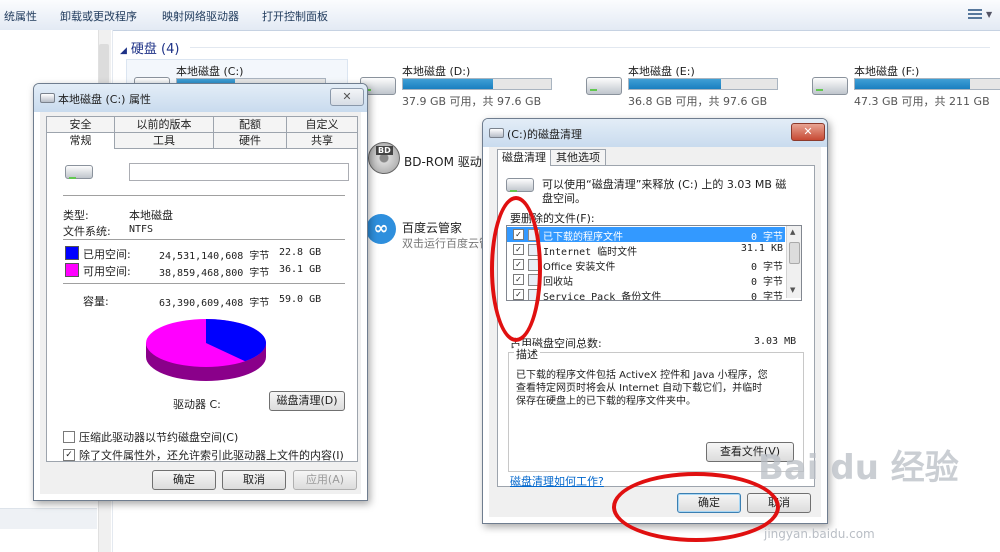 The height and width of the screenshot is (552, 1000). Describe the element at coordinates (104, 64) in the screenshot. I see `navigation-scrollbar-thumb` at that location.